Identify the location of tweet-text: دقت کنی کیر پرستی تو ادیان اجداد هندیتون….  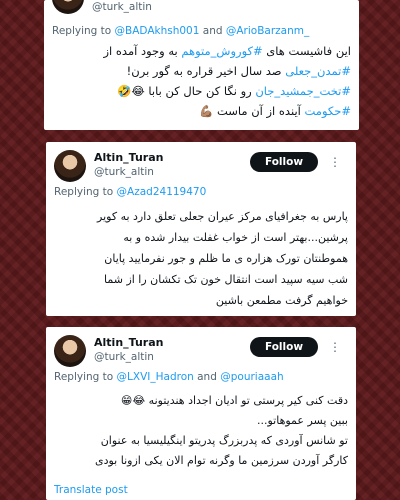
(201, 431).